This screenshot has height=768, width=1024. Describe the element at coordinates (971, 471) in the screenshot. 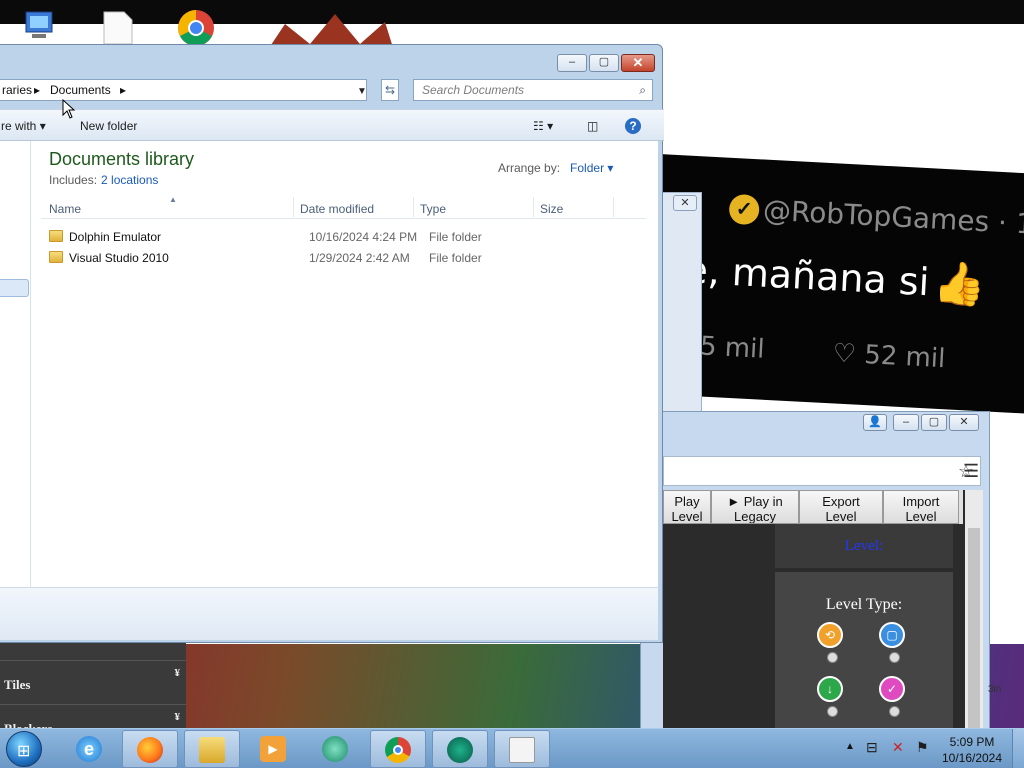

I see `menu-icon: ☰` at that location.